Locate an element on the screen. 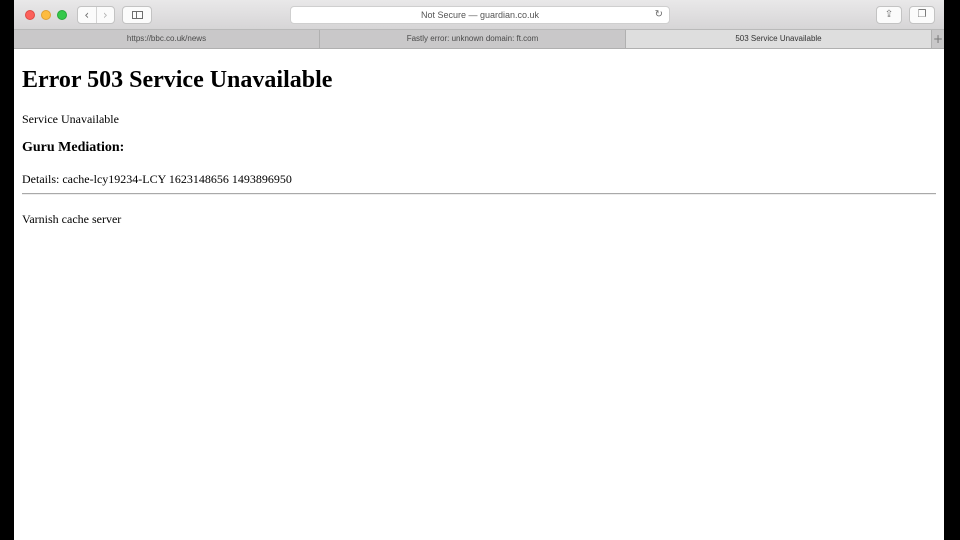  address-text: Not Secure — guardian.co.uk is located at coordinates (480, 15).